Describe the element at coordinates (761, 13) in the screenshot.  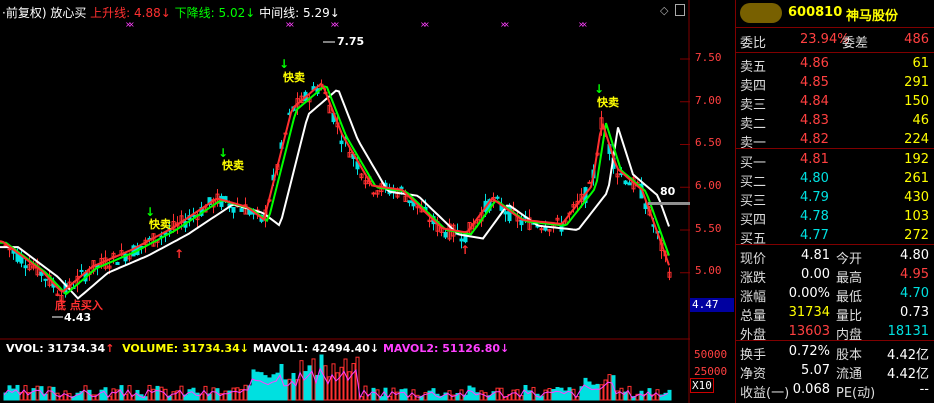
I see `stock-logo-icon` at that location.